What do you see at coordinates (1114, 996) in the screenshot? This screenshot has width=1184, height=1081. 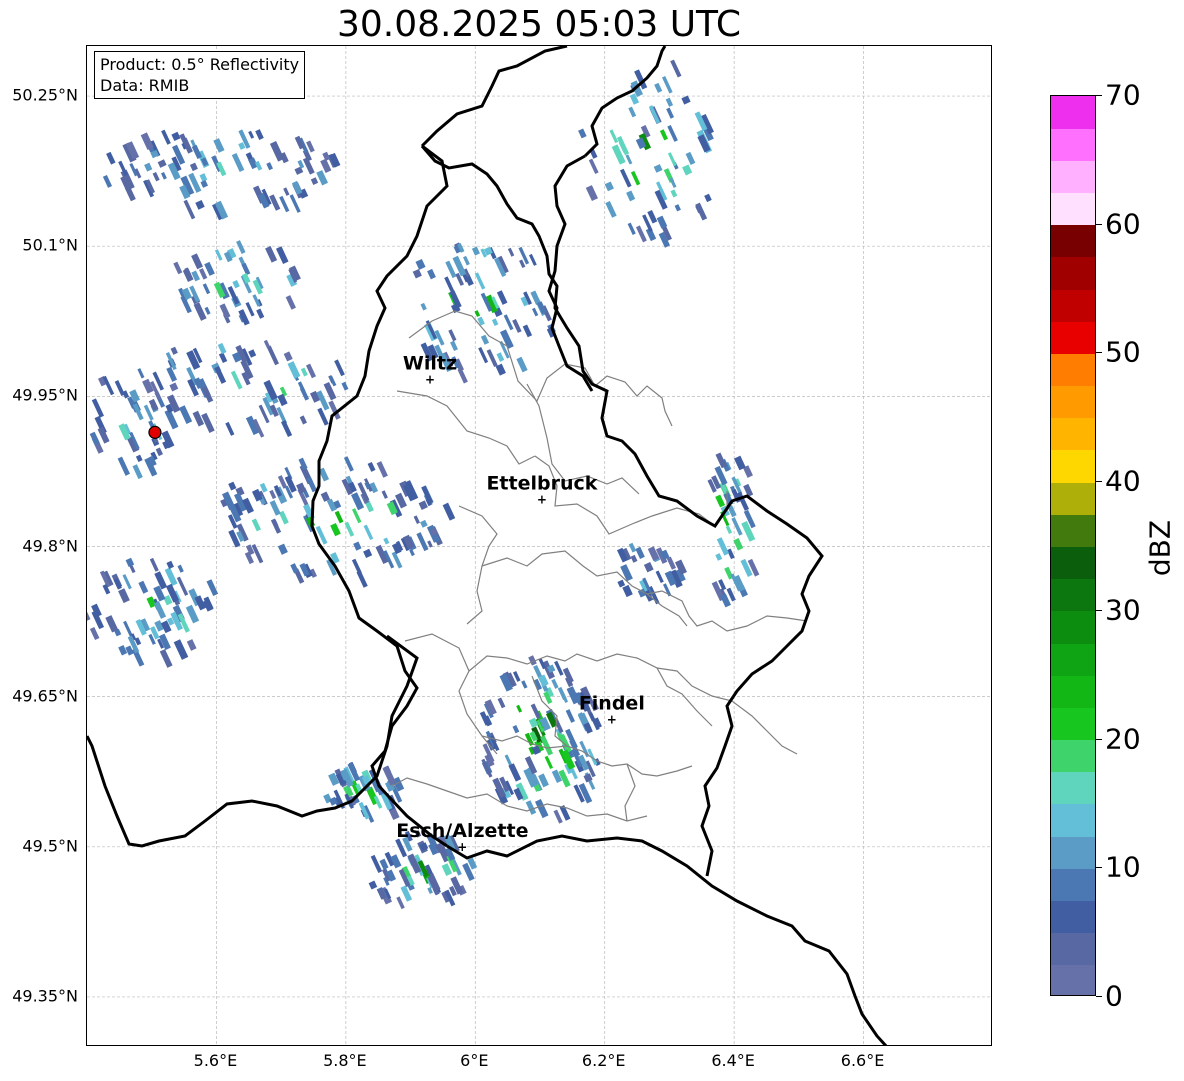 I see `colorbar-tick-label: 0` at bounding box center [1114, 996].